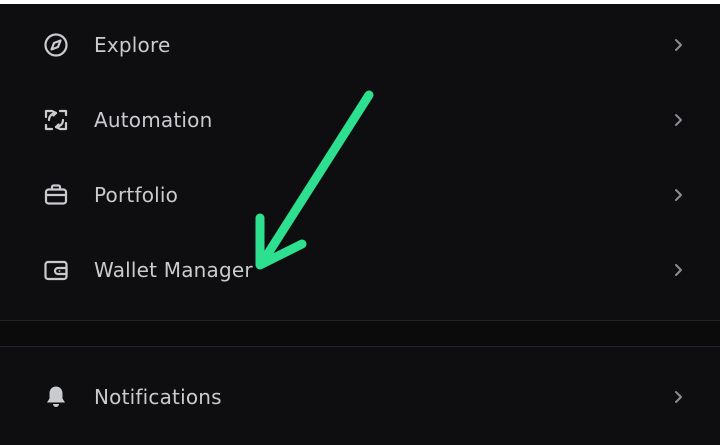 Image resolution: width=720 pixels, height=445 pixels. Describe the element at coordinates (360, 2) in the screenshot. I see `top-edge` at that location.